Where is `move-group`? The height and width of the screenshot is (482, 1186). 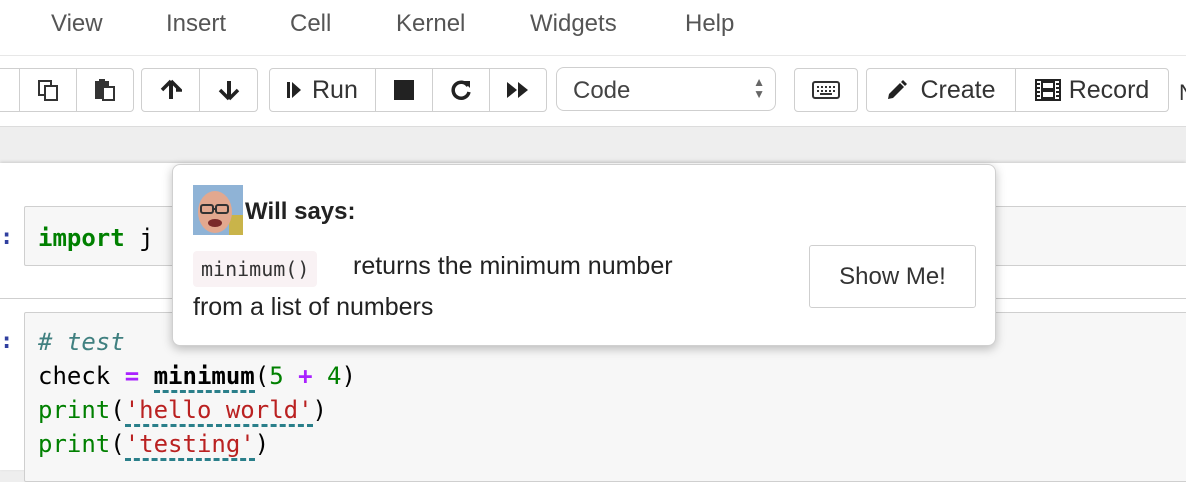 move-group is located at coordinates (199, 91).